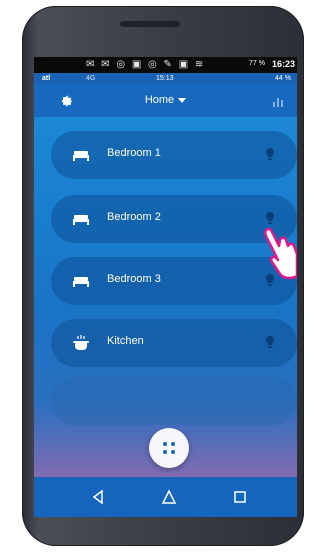  Describe the element at coordinates (98, 497) in the screenshot. I see `back-icon` at that location.